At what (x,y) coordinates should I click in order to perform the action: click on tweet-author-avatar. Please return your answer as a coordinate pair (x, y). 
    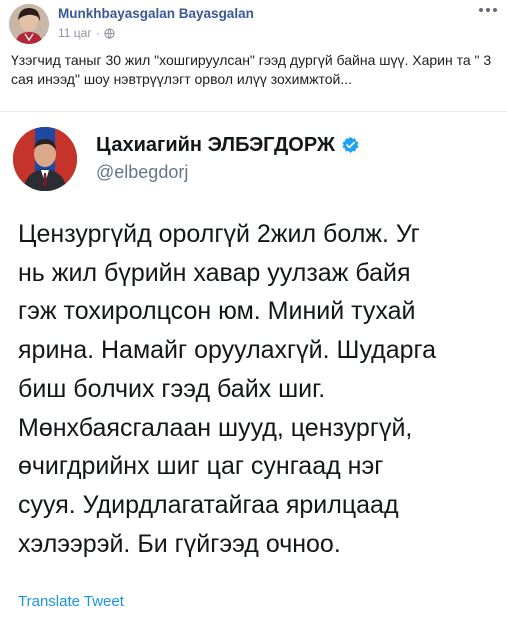
    Looking at the image, I should click on (45, 159).